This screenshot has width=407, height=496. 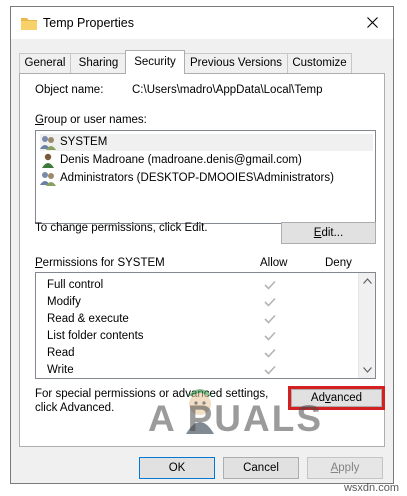 What do you see at coordinates (48, 181) in the screenshot?
I see `group-icon` at bounding box center [48, 181].